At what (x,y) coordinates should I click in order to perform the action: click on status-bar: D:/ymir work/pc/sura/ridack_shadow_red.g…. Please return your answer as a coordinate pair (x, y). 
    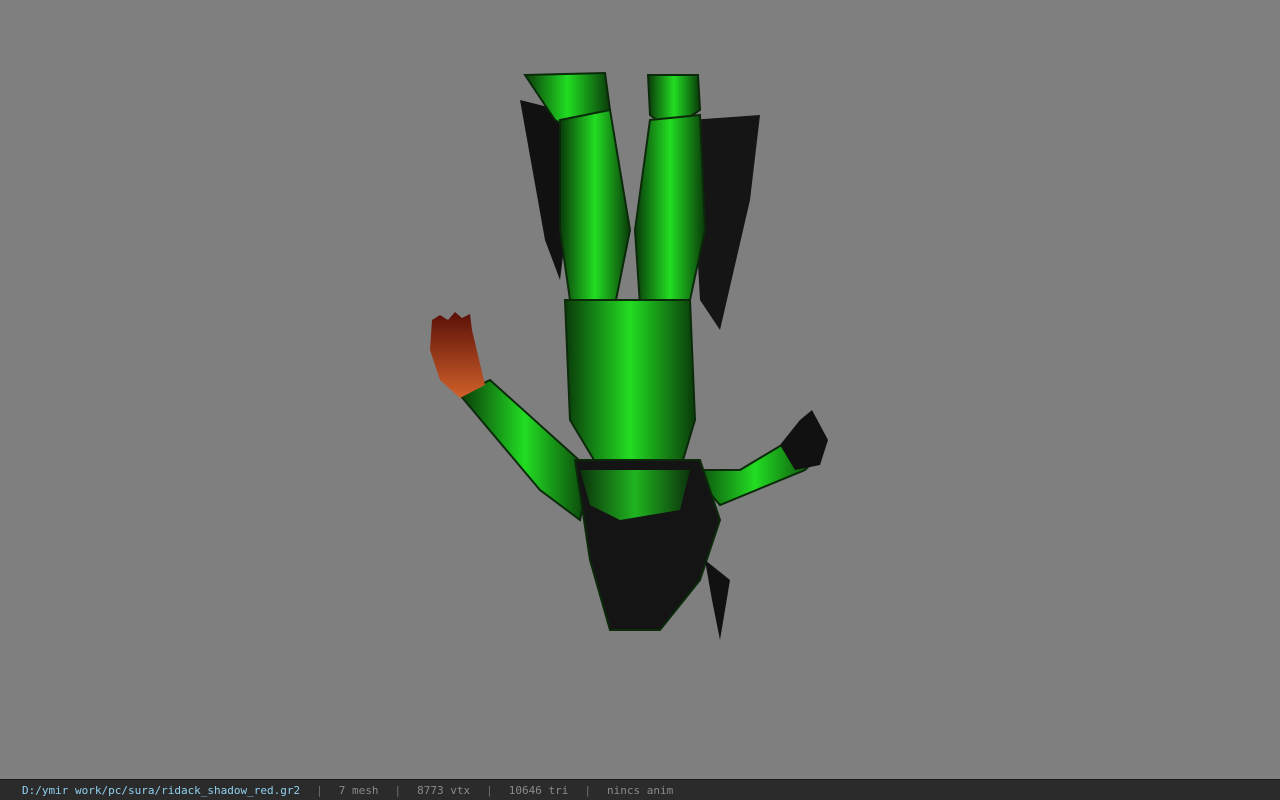
    Looking at the image, I should click on (640, 789).